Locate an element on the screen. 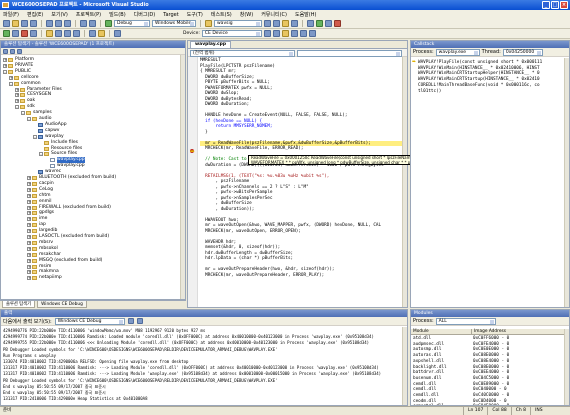 The width and height of the screenshot is (570, 415). menu-item: 커뮤니티(C) is located at coordinates (274, 14).